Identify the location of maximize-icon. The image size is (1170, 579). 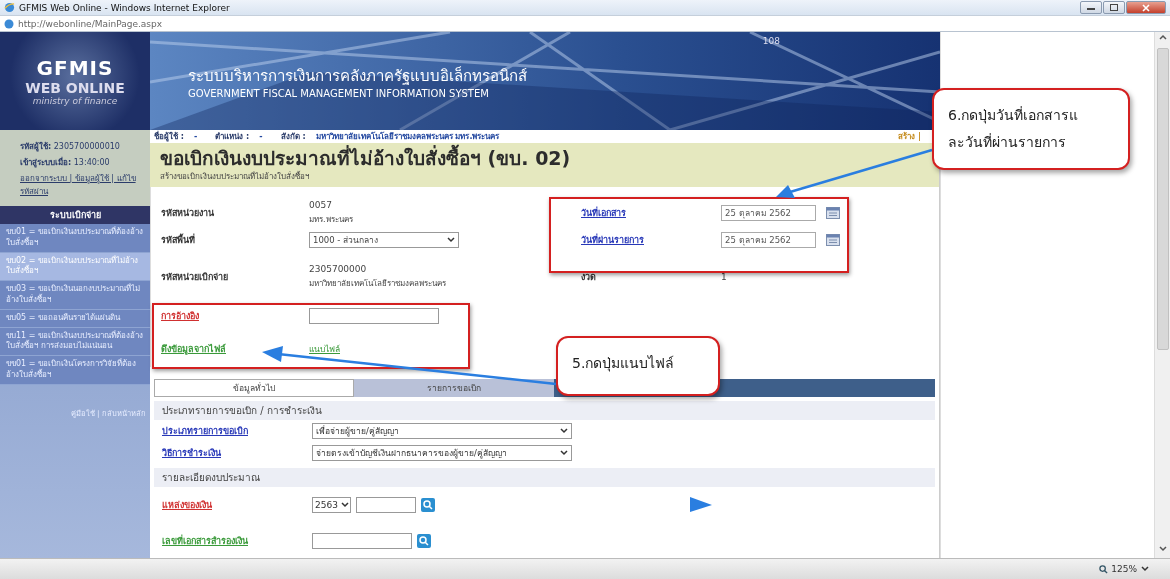
(1114, 7).